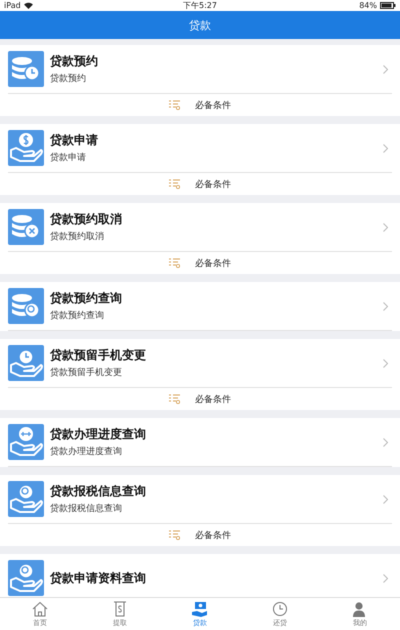  I want to click on service-subtitle: 贷款申请, so click(68, 158).